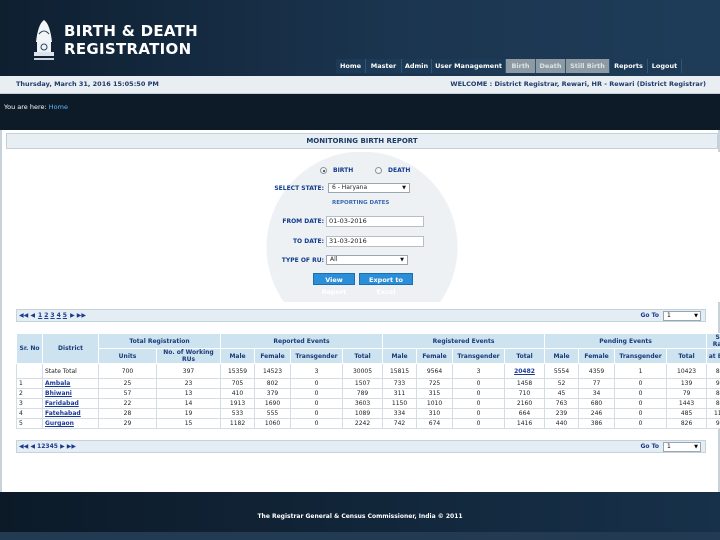 This screenshot has height=540, width=720. What do you see at coordinates (188, 393) in the screenshot?
I see `table-cell: 13` at bounding box center [188, 393].